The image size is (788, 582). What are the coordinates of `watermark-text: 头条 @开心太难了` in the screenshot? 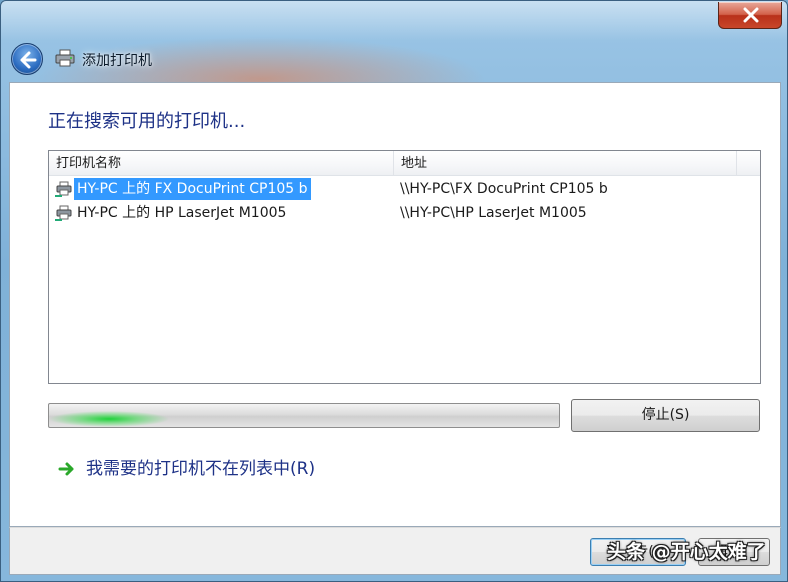 It's located at (686, 552).